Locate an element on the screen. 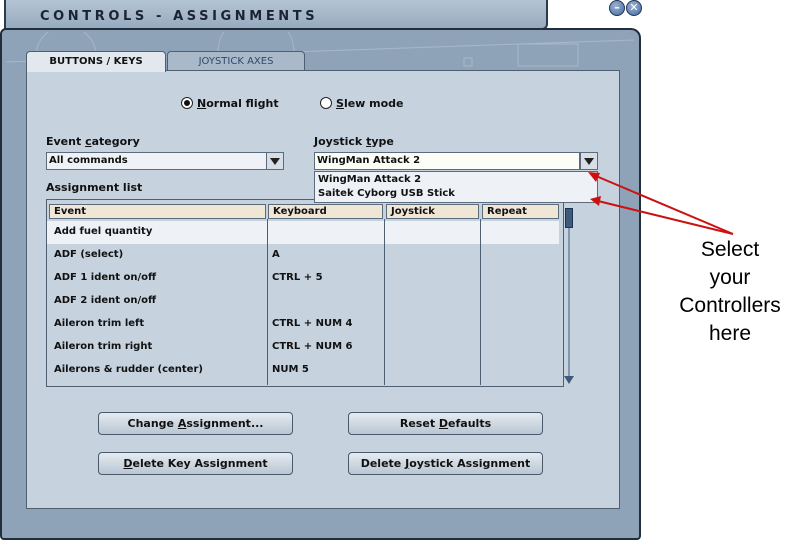 The width and height of the screenshot is (800, 542). table-row: Aileron trim right CTRL + NUM 6 is located at coordinates (303, 349).